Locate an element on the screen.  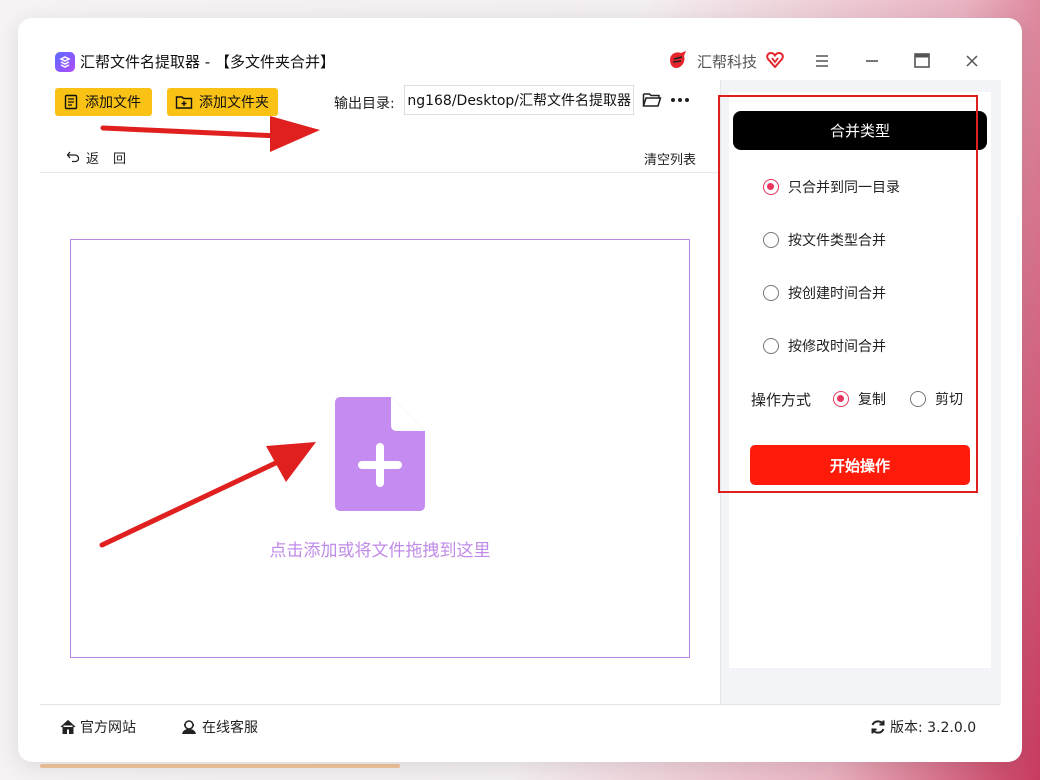
version-label: 版本: 3.2.0.0 is located at coordinates (933, 728).